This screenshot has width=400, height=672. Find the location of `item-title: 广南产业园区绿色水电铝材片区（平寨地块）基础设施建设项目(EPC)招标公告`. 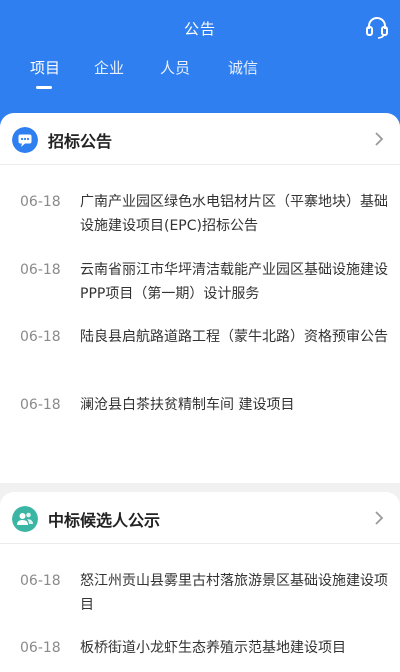

item-title: 广南产业园区绿色水电铝材片区（平寨地块）基础设施建设项目(EPC)招标公告 is located at coordinates (234, 214).